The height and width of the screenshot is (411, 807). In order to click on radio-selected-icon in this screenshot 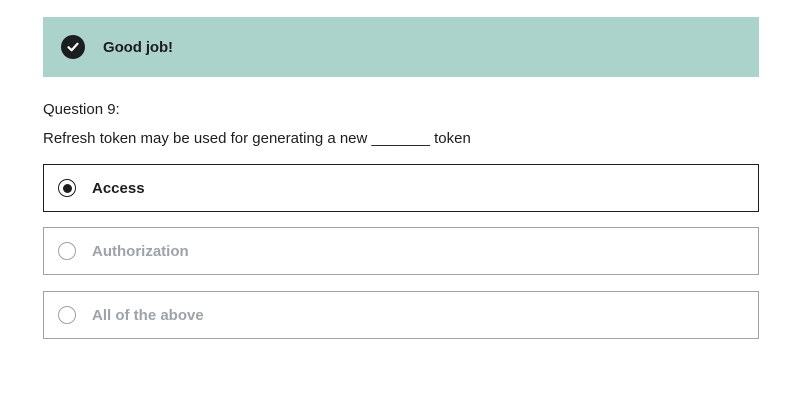, I will do `click(67, 188)`.